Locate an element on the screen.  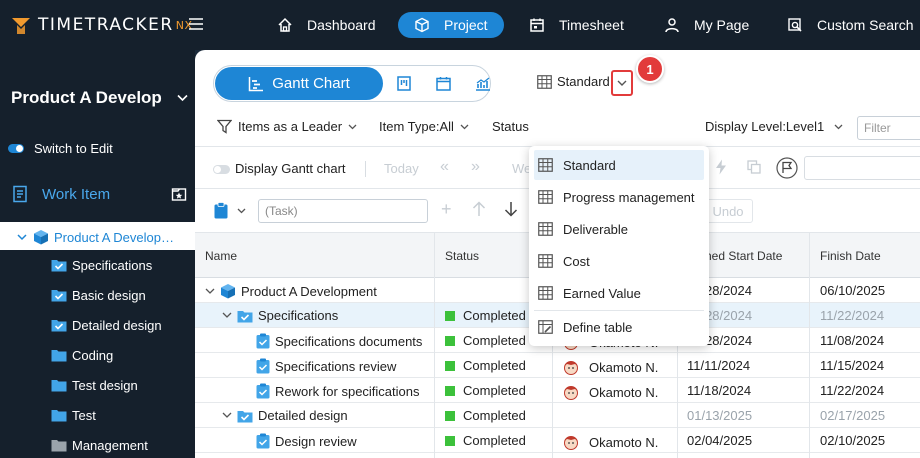
menu-item-progress-management: Progress management is located at coordinates (619, 197).